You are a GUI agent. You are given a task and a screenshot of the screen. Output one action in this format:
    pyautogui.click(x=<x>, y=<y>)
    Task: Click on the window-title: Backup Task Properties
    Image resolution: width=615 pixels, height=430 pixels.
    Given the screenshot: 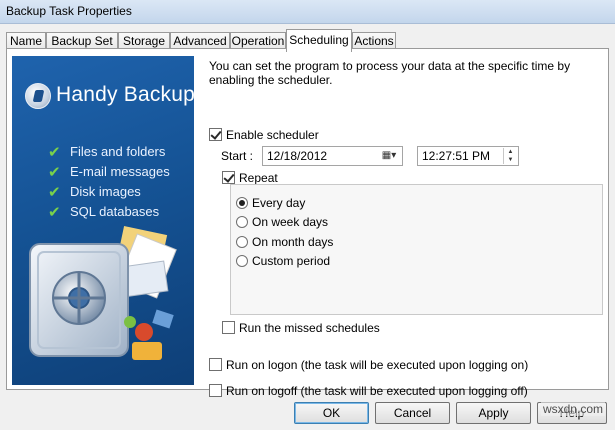 What is the action you would take?
    pyautogui.click(x=69, y=11)
    